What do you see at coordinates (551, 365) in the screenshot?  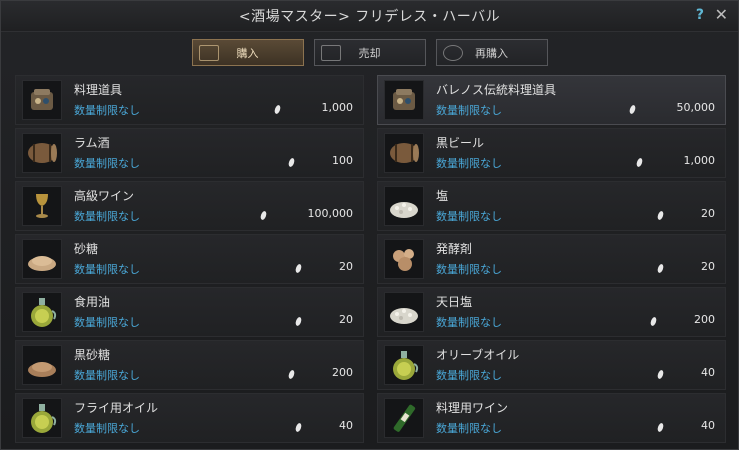 I see `shop-item: オリーブオイル 数量制限なし 40` at bounding box center [551, 365].